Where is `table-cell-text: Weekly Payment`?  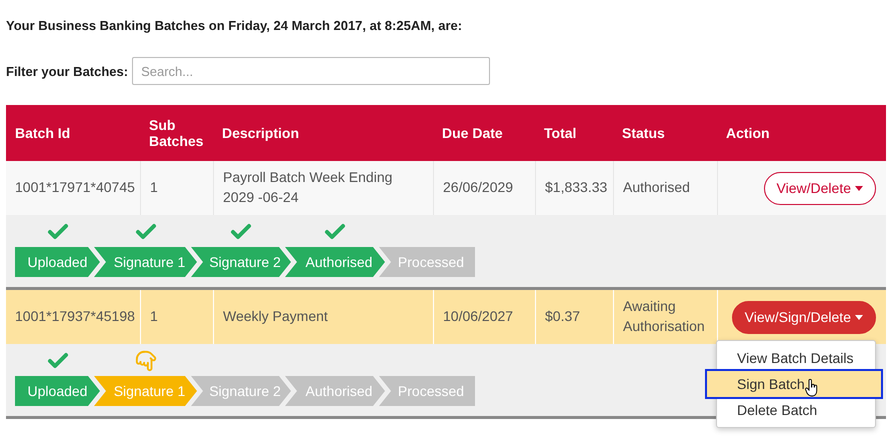
table-cell-text: Weekly Payment is located at coordinates (275, 316).